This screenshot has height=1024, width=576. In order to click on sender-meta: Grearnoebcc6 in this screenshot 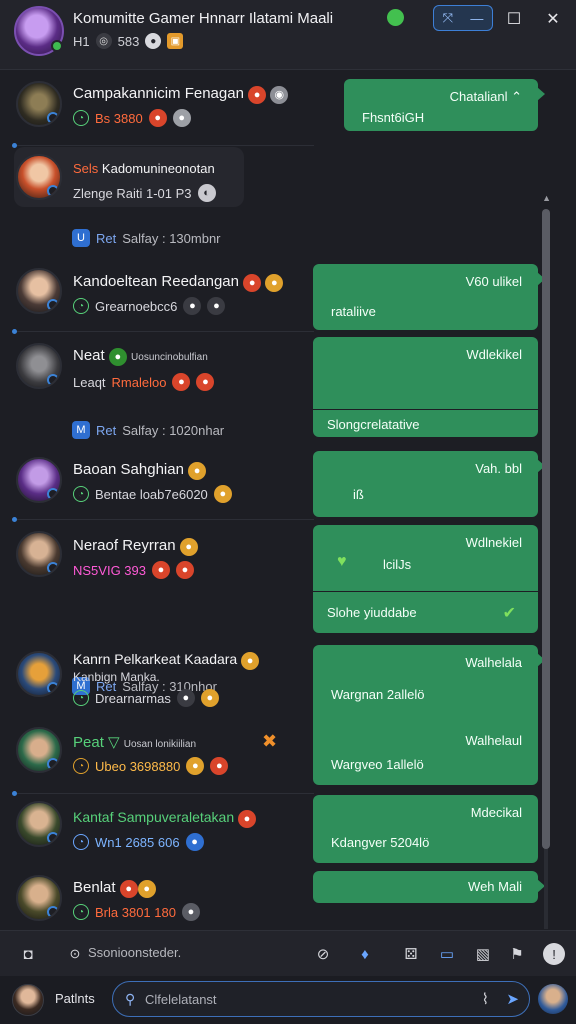, I will do `click(136, 306)`.